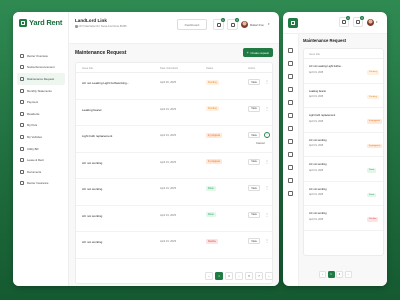 Image resolution: width=400 pixels, height=300 pixels. What do you see at coordinates (87, 68) in the screenshot?
I see `col-issue-title: Issue title` at bounding box center [87, 68].